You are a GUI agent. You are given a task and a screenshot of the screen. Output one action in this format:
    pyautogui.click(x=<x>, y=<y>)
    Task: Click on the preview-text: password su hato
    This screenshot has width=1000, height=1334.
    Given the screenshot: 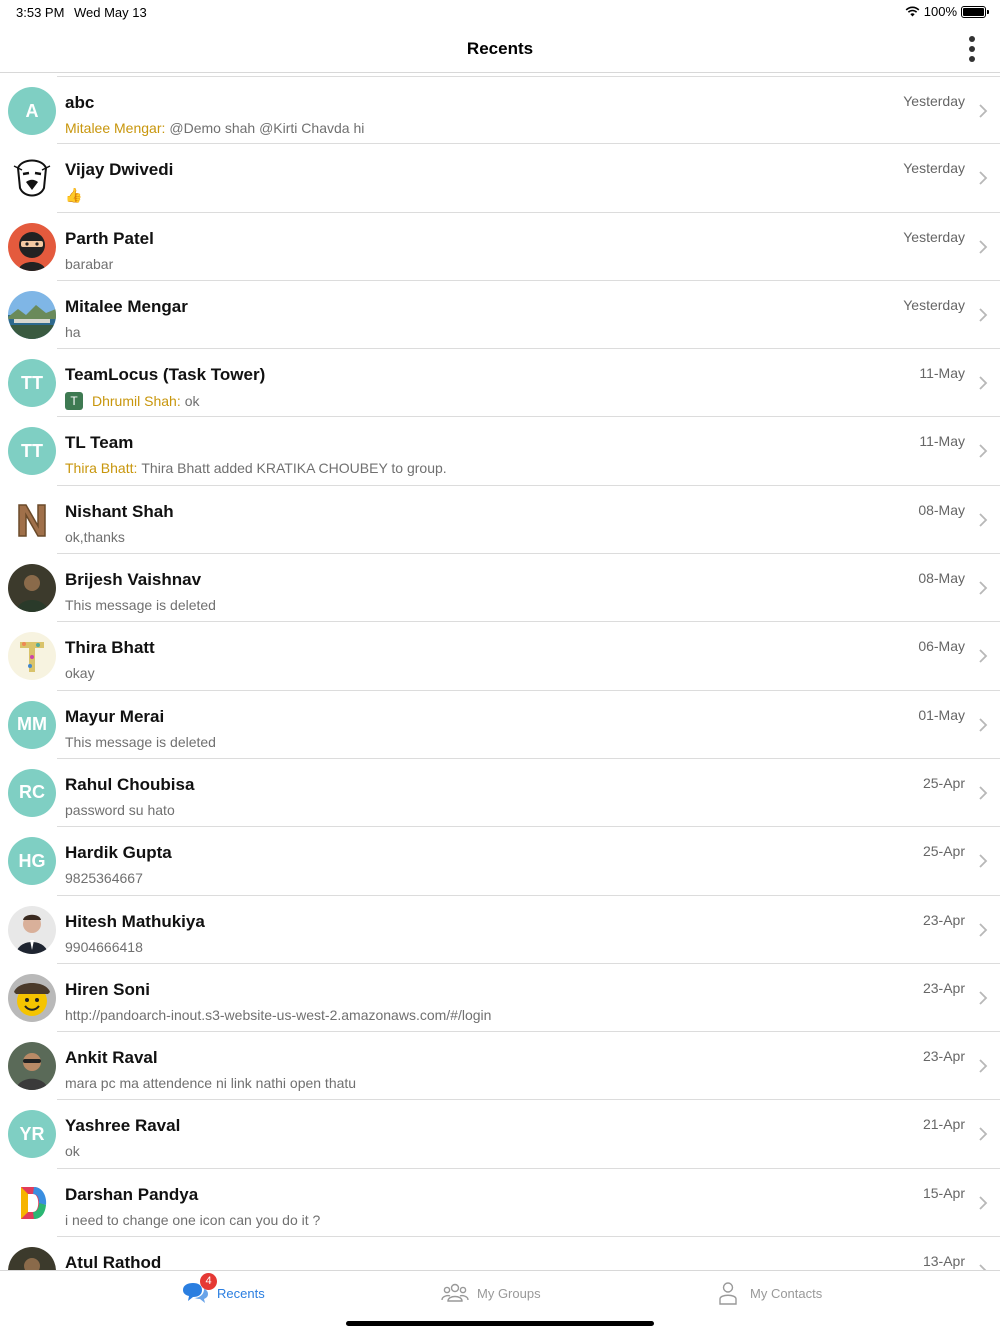 What is the action you would take?
    pyautogui.click(x=120, y=809)
    